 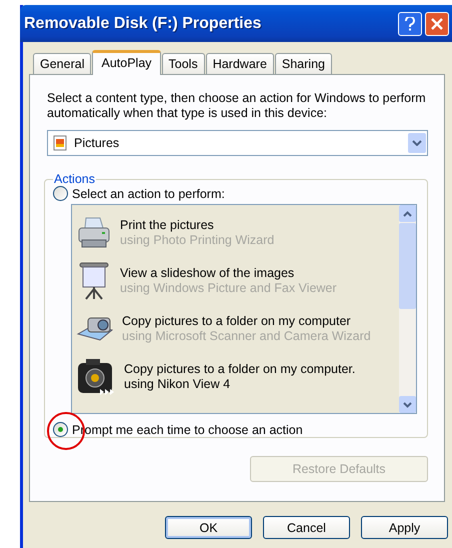 What do you see at coordinates (197, 240) in the screenshot?
I see `action-subtitle: using Photo Printing Wizard` at bounding box center [197, 240].